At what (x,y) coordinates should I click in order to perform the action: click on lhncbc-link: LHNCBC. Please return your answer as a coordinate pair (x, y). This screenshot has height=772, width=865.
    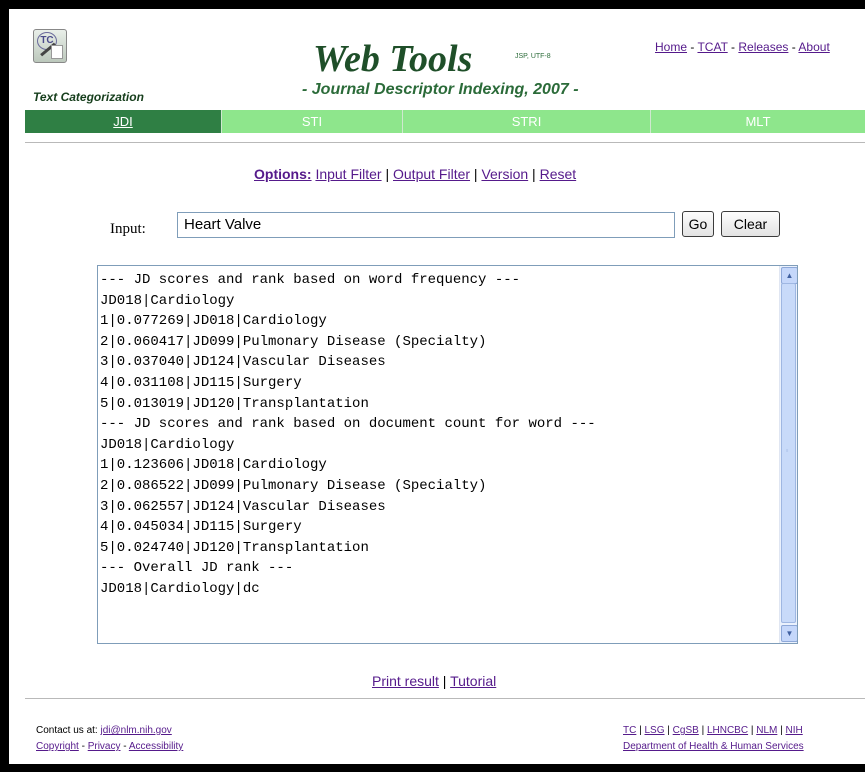
    Looking at the image, I should click on (727, 730).